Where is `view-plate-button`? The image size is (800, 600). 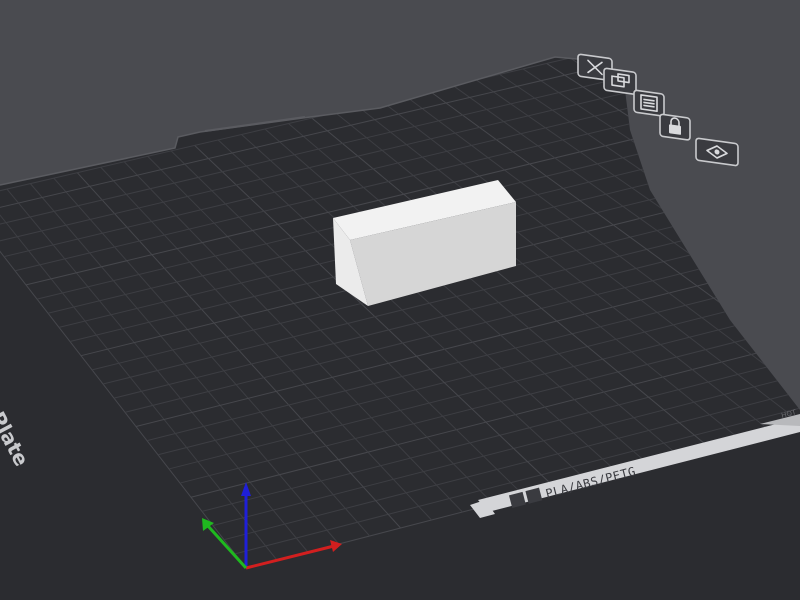 view-plate-button is located at coordinates (717, 152).